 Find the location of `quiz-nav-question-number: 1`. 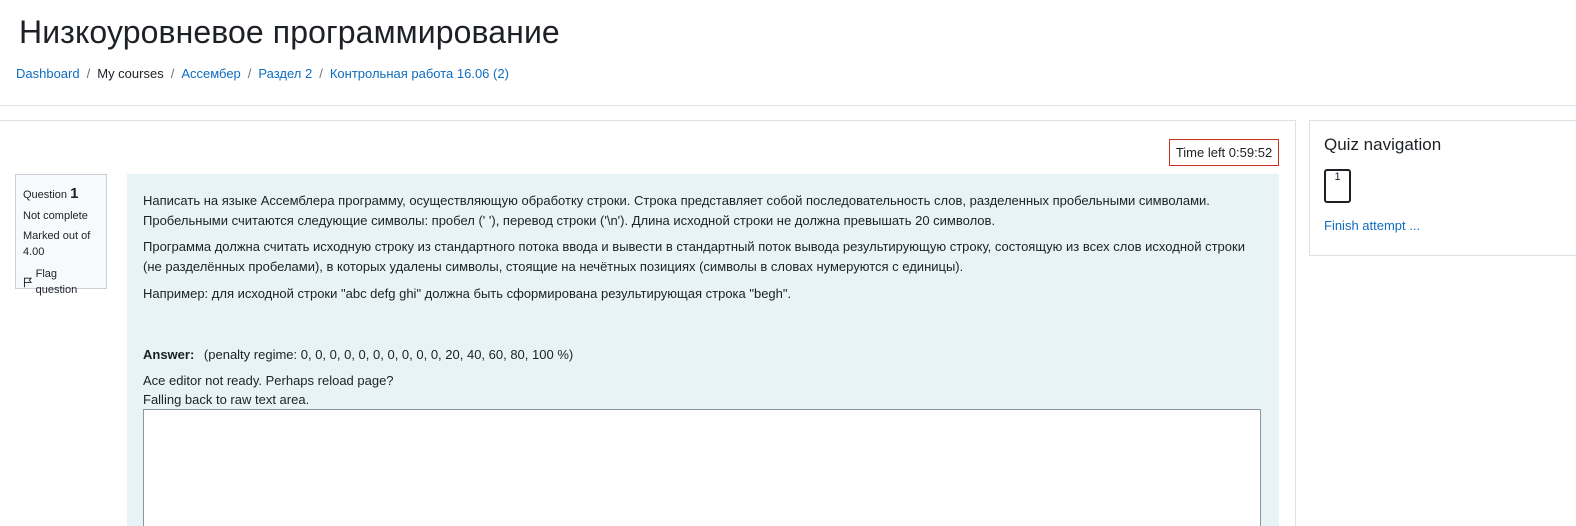

quiz-nav-question-number: 1 is located at coordinates (1337, 177).